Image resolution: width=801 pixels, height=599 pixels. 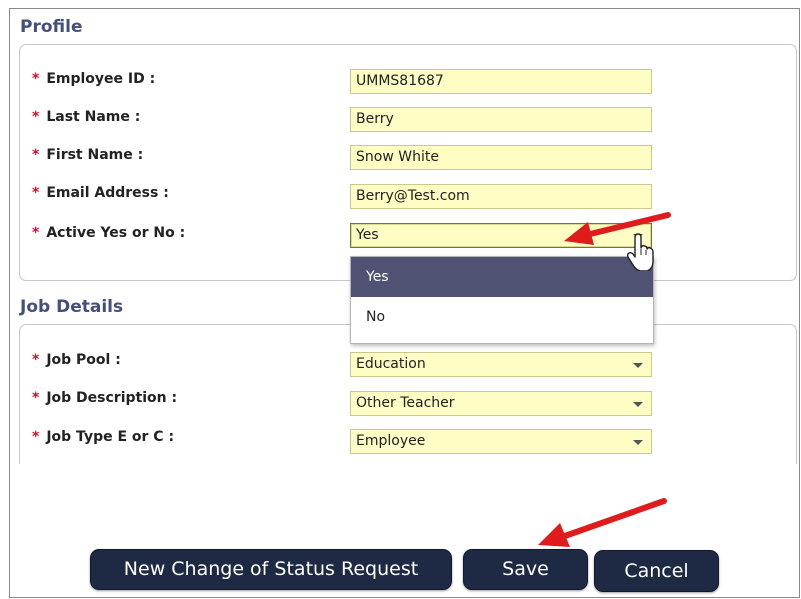 What do you see at coordinates (502, 317) in the screenshot?
I see `dropdown-option-no: No` at bounding box center [502, 317].